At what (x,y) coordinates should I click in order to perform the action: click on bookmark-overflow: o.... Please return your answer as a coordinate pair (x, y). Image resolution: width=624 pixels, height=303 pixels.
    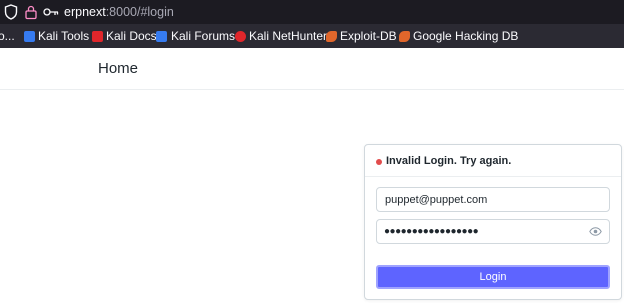
    Looking at the image, I should click on (7, 36).